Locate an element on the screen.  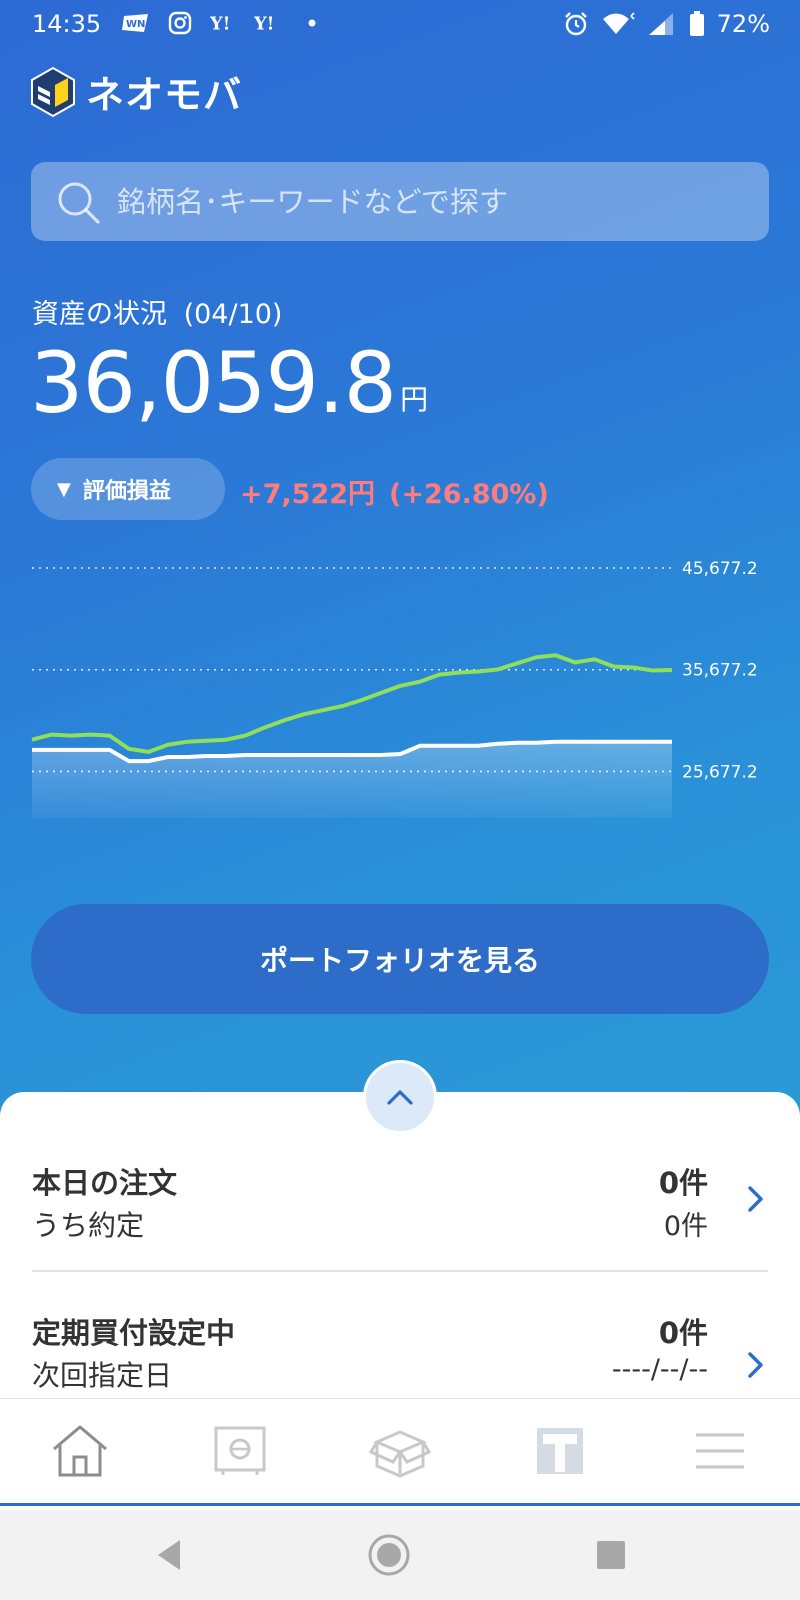
search-icon is located at coordinates (79, 203).